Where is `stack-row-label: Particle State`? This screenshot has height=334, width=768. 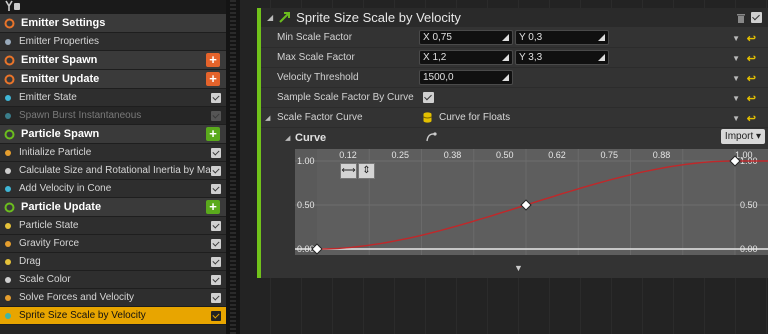 stack-row-label: Particle State is located at coordinates (49, 225).